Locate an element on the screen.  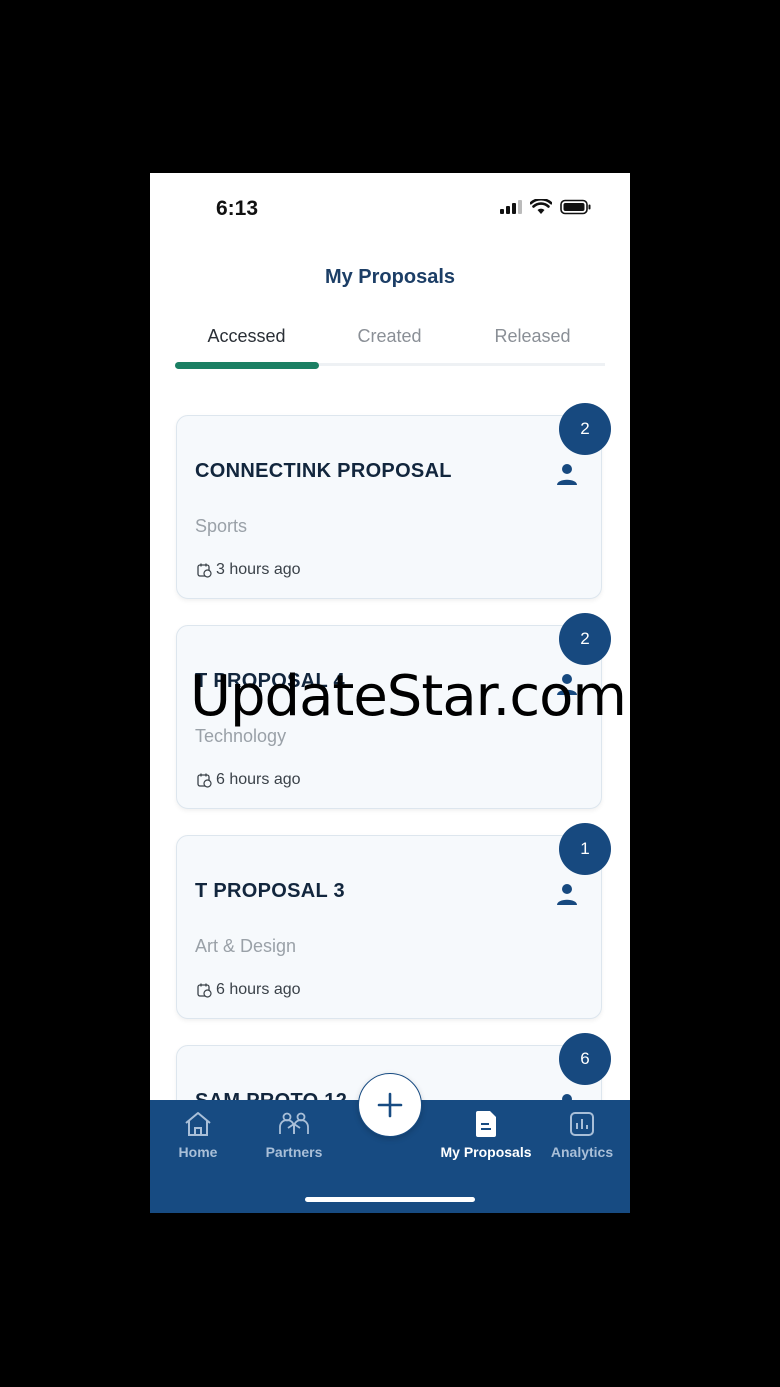
nav-home-label: Home is located at coordinates (198, 1152).